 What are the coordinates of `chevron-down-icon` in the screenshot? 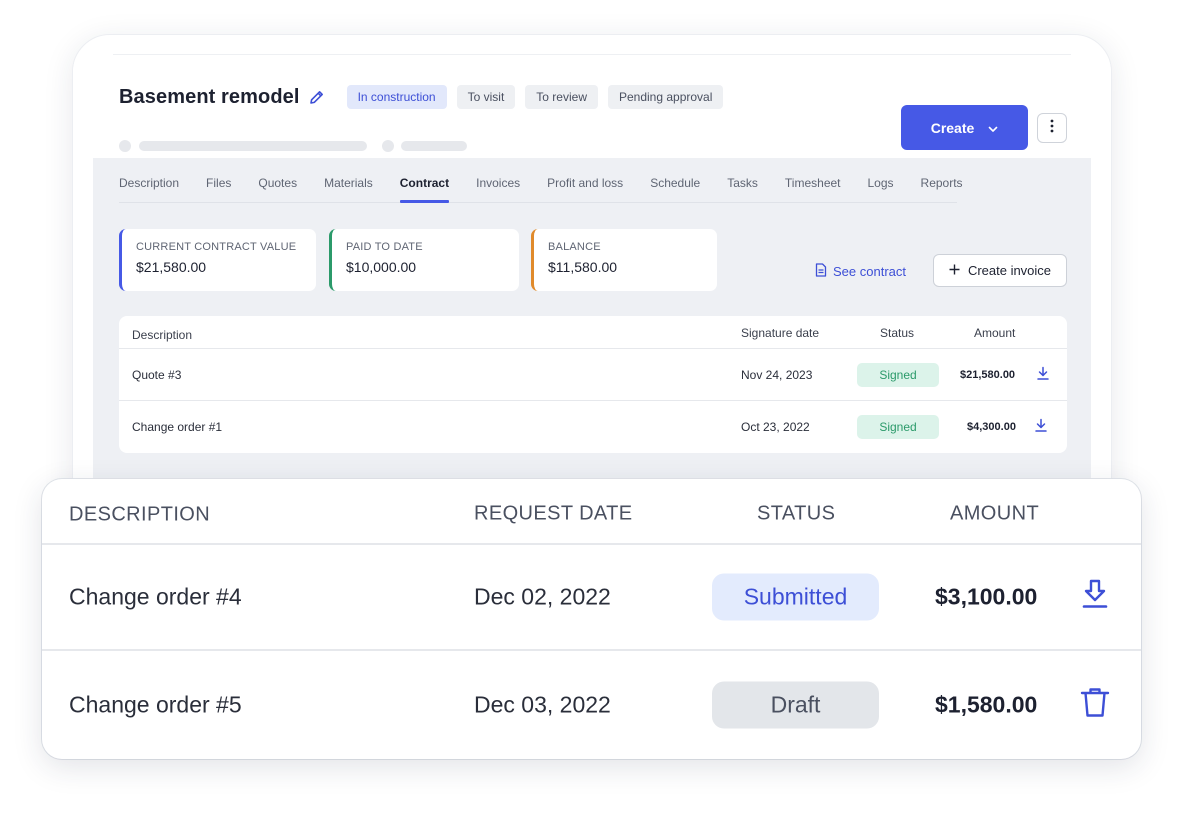 It's located at (993, 128).